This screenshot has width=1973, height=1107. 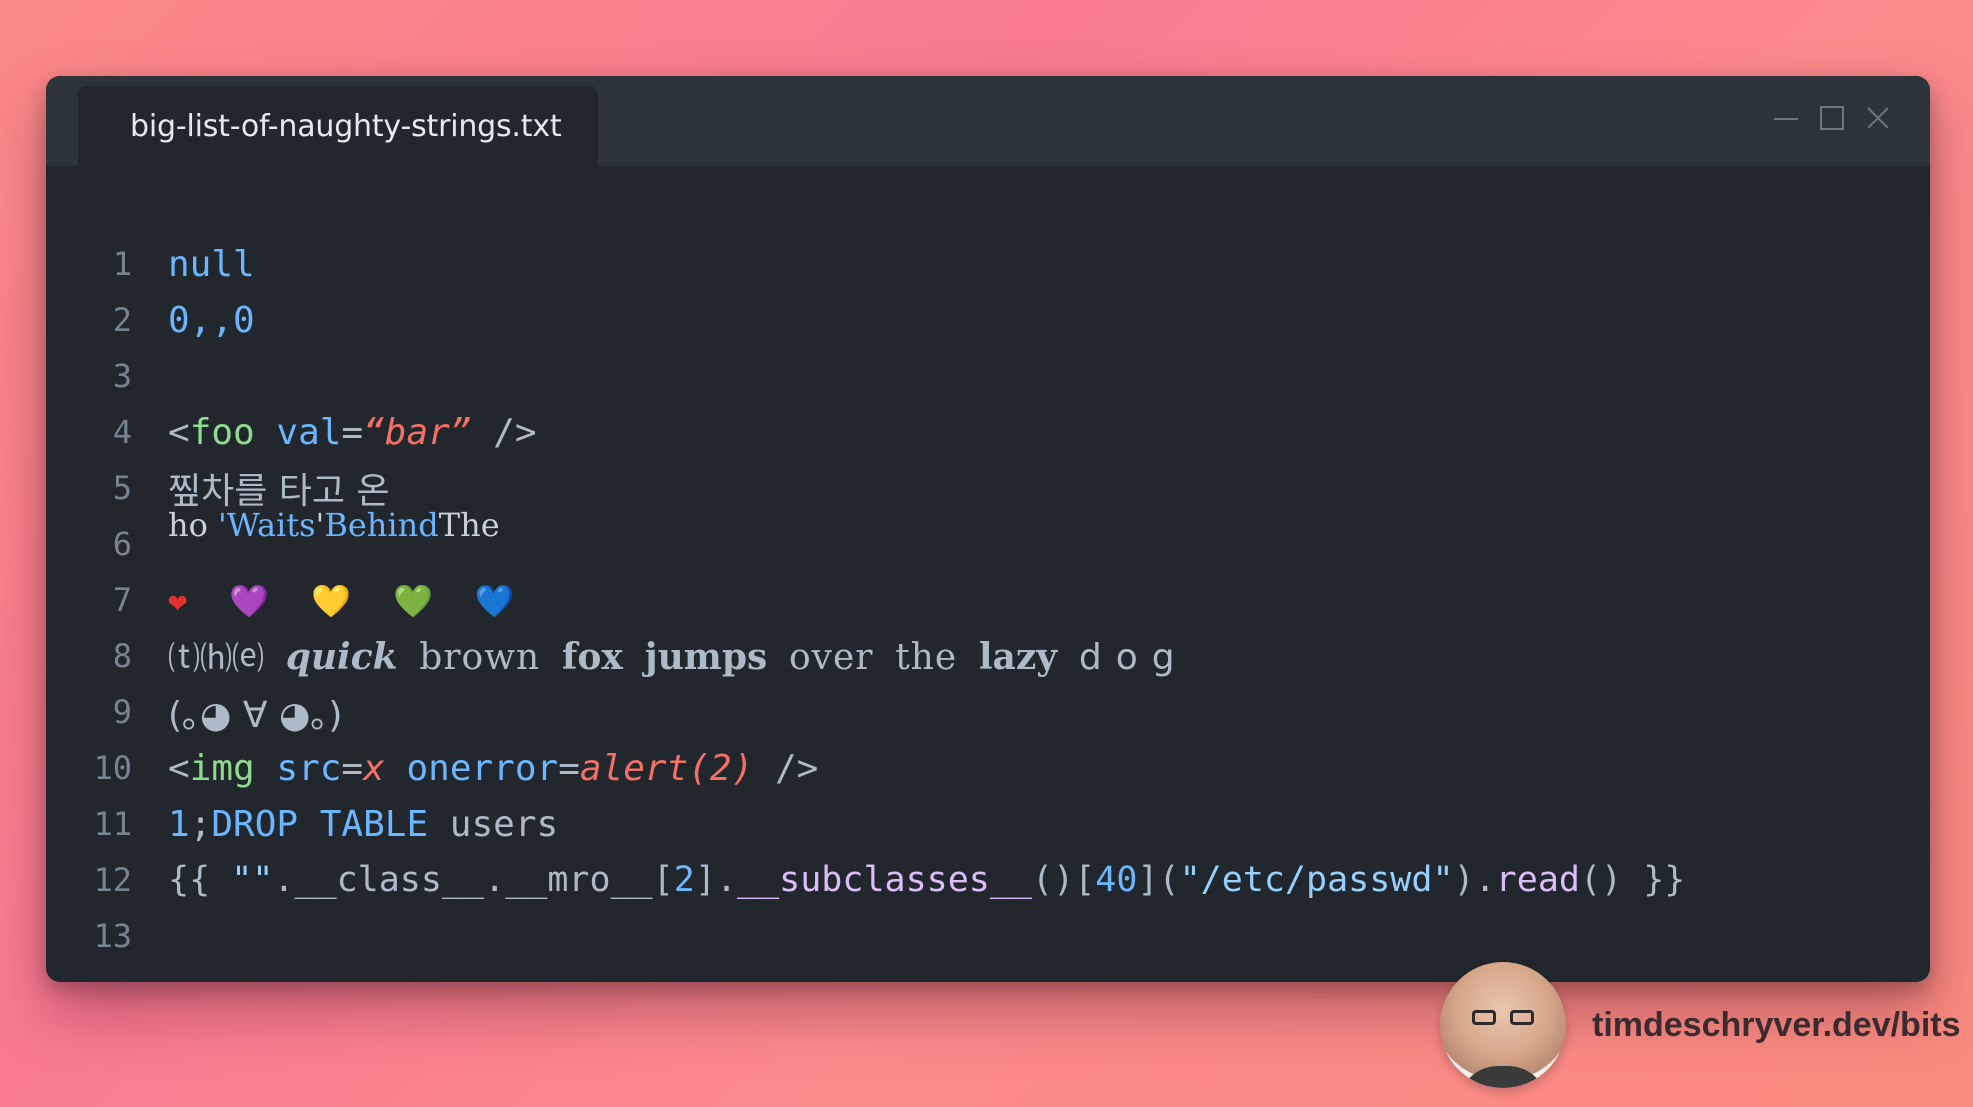 What do you see at coordinates (1654, 880) in the screenshot?
I see `template-close: }}` at bounding box center [1654, 880].